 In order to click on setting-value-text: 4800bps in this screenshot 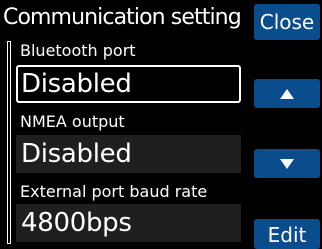, I will do `click(76, 223)`.